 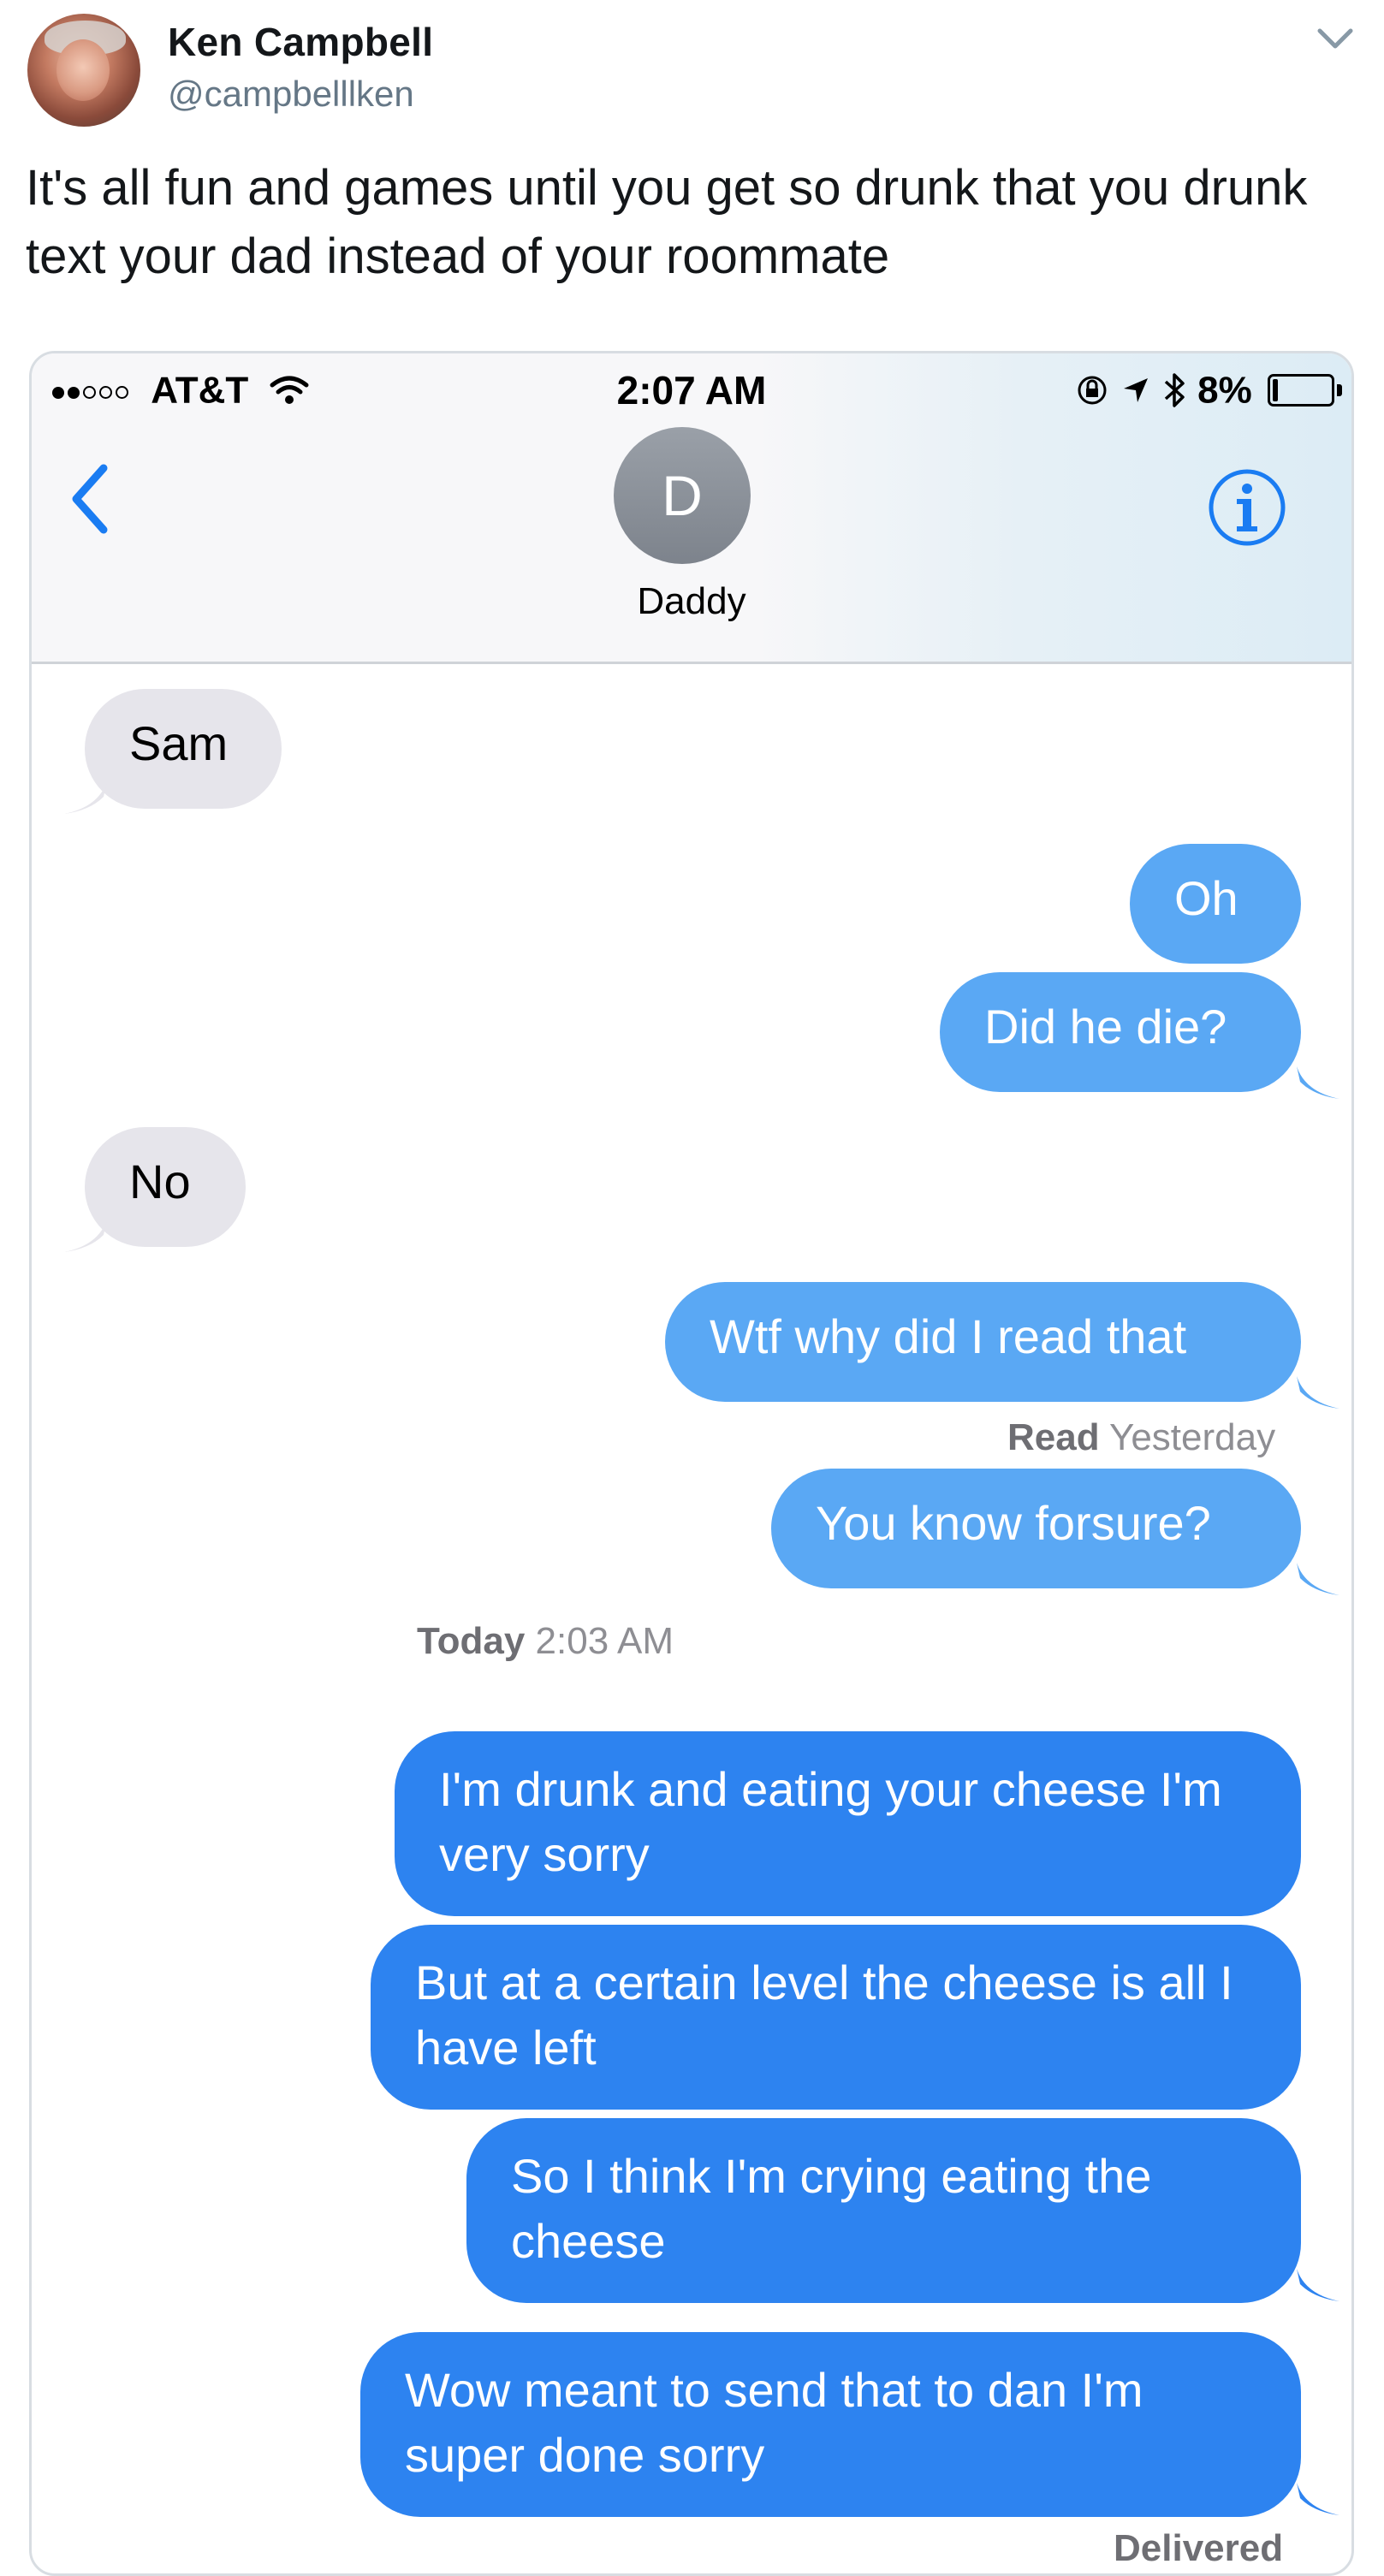 I want to click on read-label: Read, so click(x=1053, y=1437).